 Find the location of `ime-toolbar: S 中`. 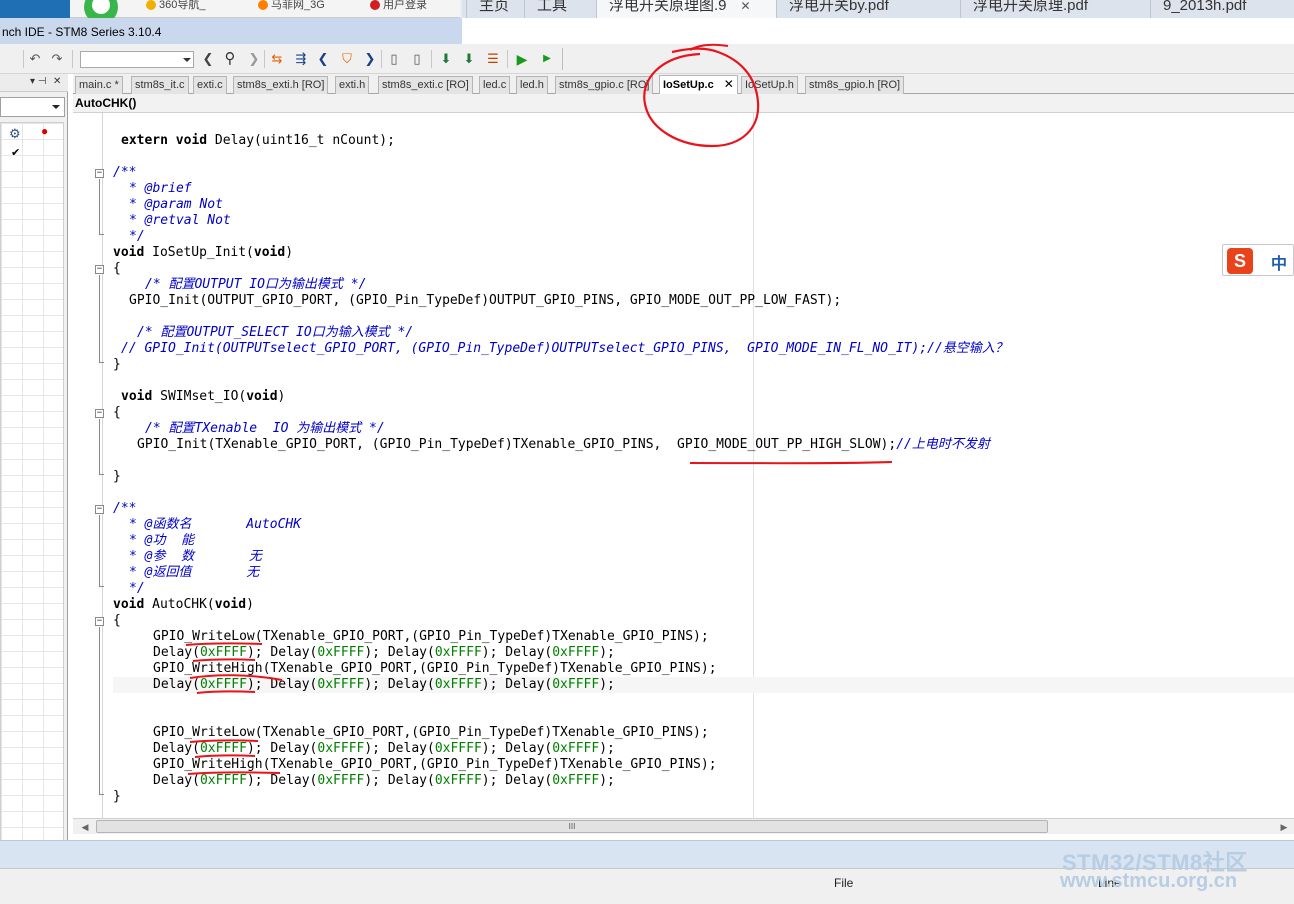

ime-toolbar: S 中 is located at coordinates (1258, 260).